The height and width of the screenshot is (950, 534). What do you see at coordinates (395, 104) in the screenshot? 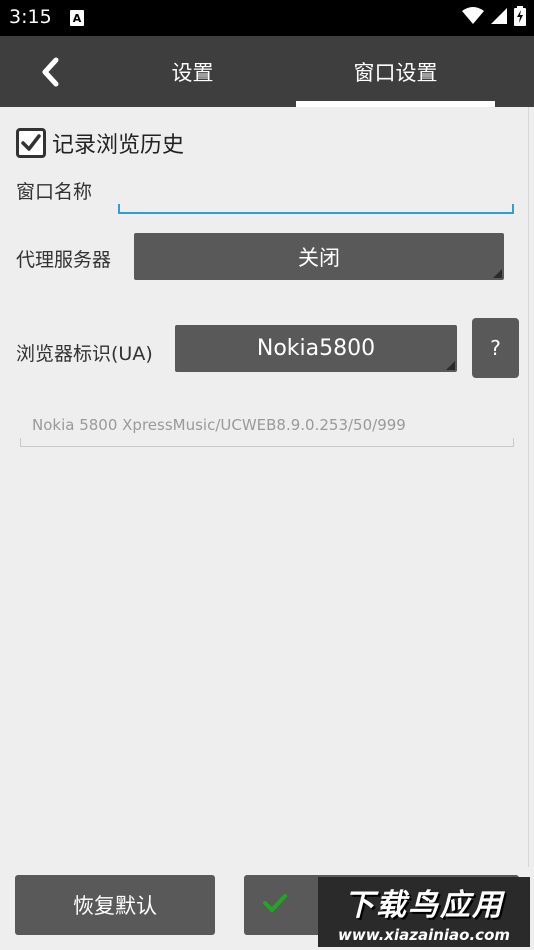
I see `active-tab-indicator` at bounding box center [395, 104].